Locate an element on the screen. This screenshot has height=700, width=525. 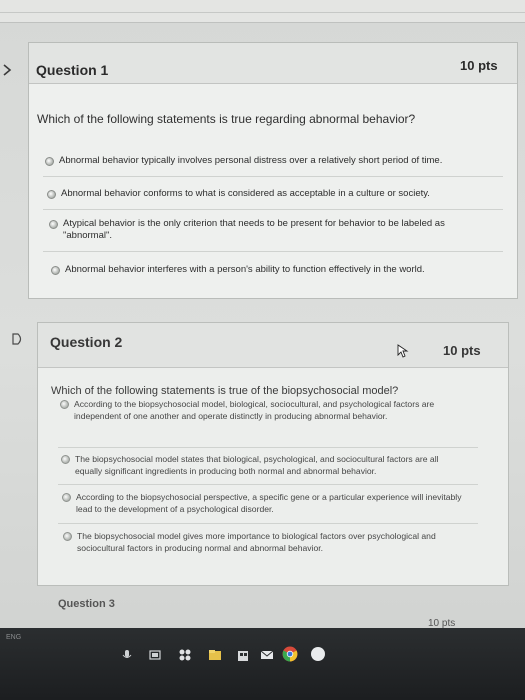
question-1-title: Question 1 is located at coordinates (72, 70).